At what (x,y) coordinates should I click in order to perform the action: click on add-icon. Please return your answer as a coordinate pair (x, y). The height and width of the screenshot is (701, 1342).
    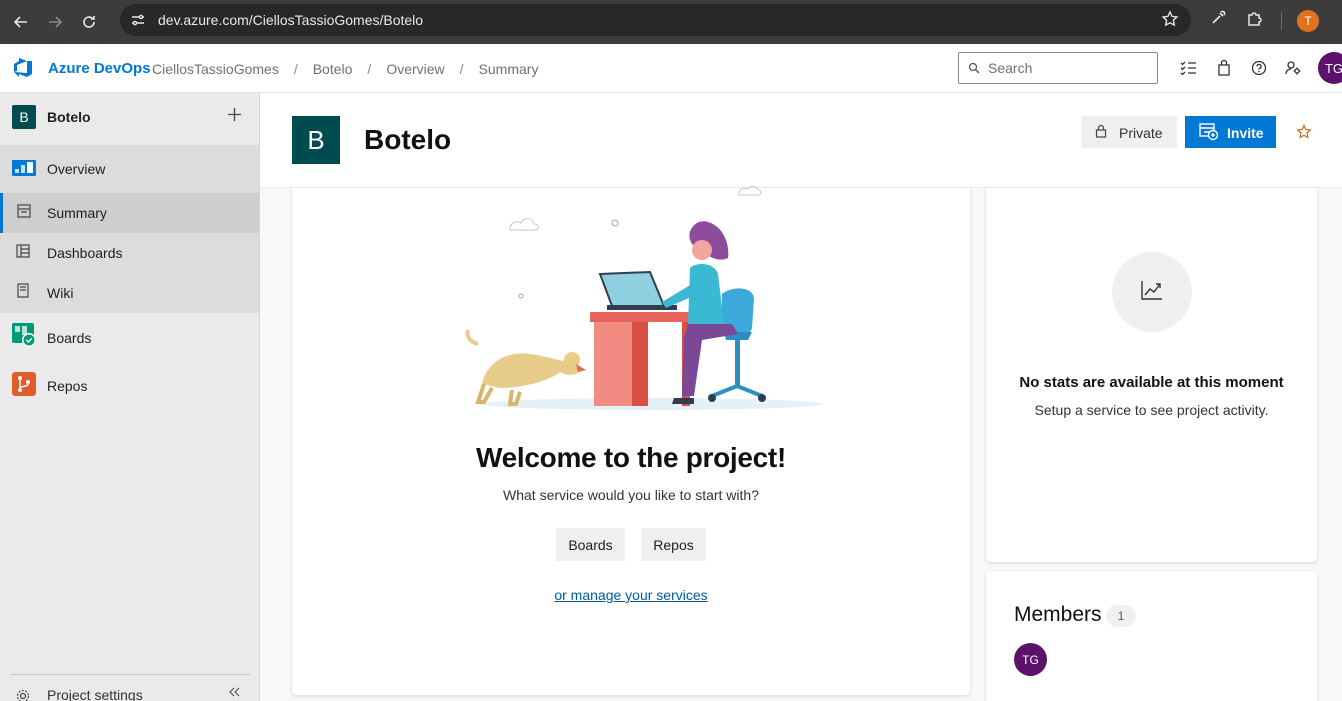
    Looking at the image, I should click on (234, 115).